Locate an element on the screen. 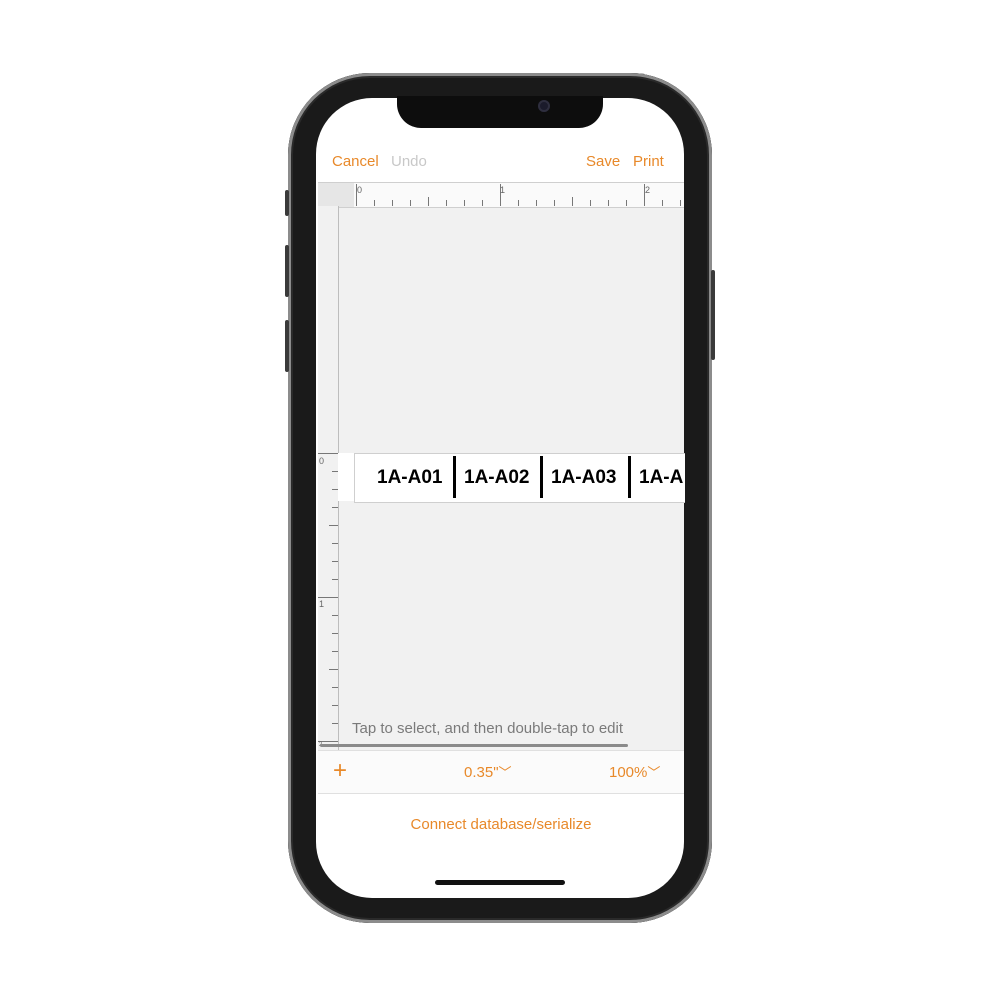  ruler-top-number: 1 is located at coordinates (503, 190).